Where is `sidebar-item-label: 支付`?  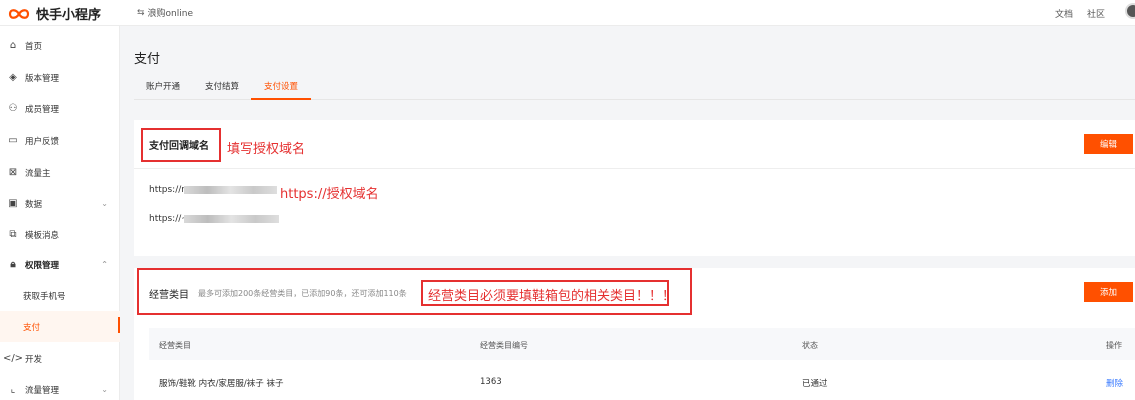 sidebar-item-label: 支付 is located at coordinates (32, 327).